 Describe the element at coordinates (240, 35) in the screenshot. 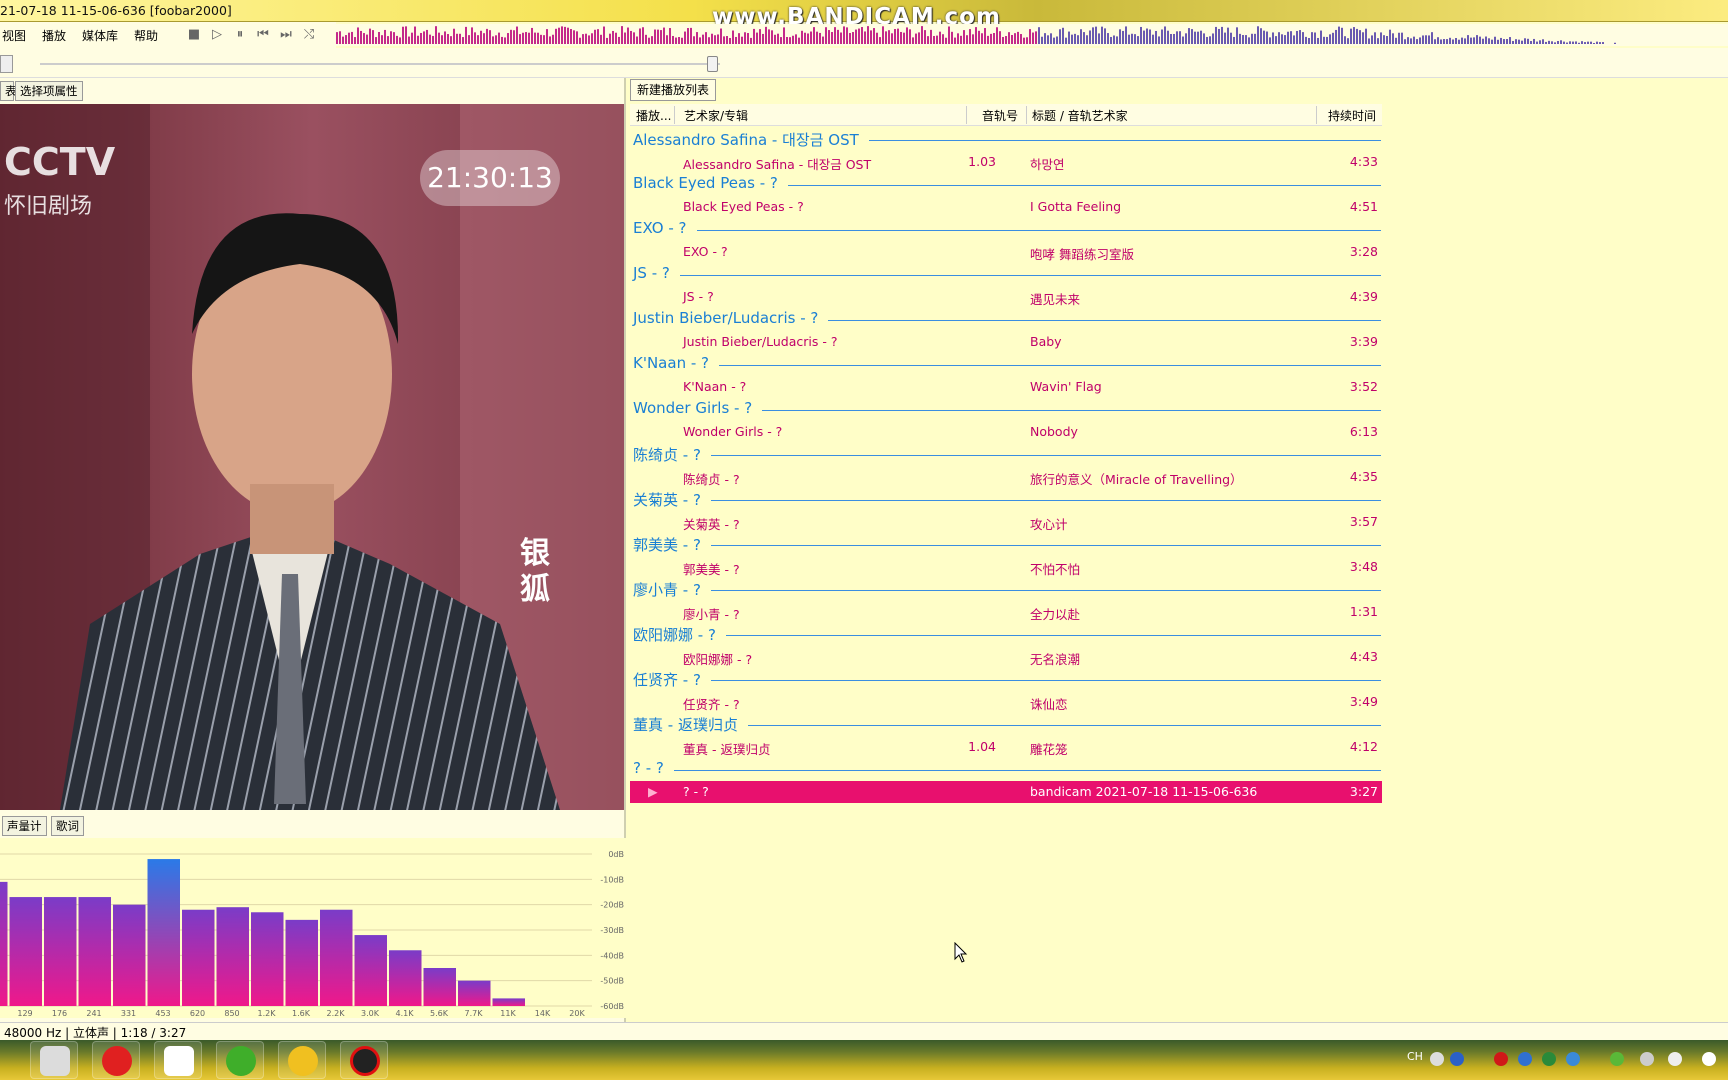

I see `pause-button: ⏸` at that location.